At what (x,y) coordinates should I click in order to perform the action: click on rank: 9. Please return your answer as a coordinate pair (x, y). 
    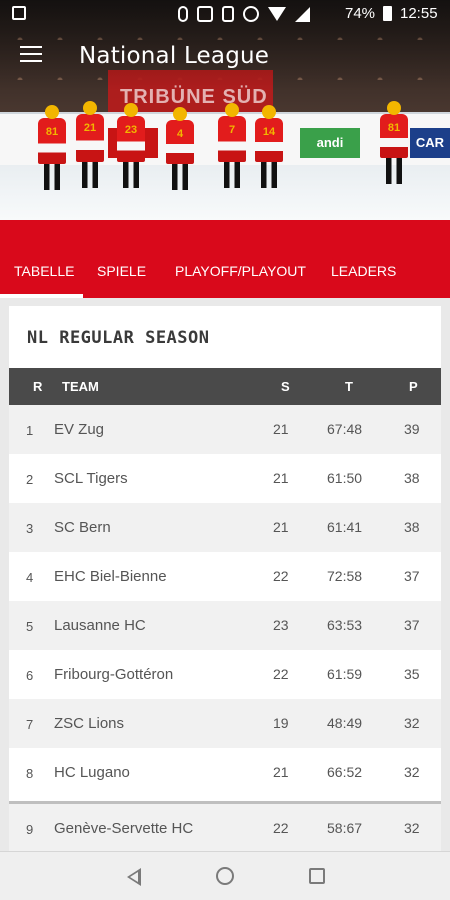
    Looking at the image, I should click on (30, 829).